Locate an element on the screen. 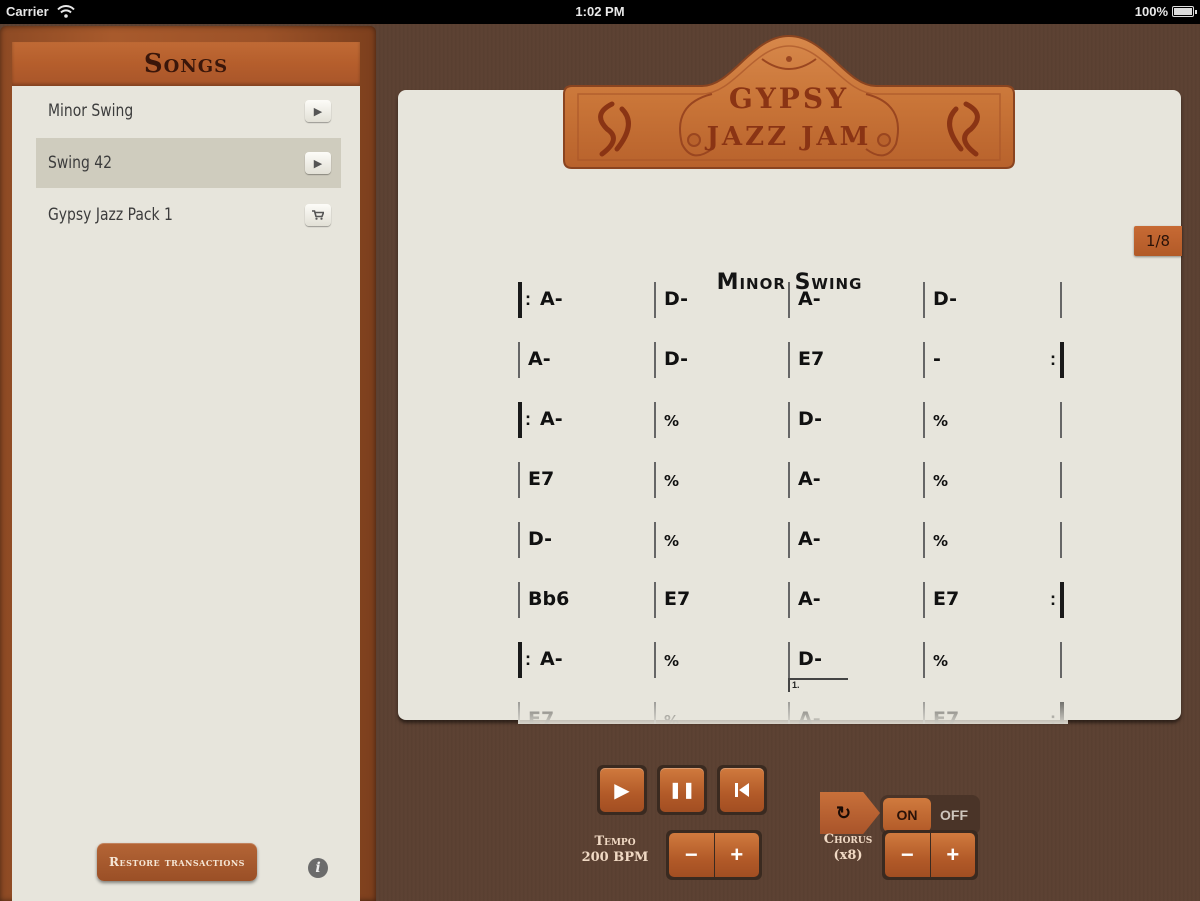 This screenshot has height=901, width=1200. tempo-label: Tempo 200 BPM is located at coordinates (615, 850).